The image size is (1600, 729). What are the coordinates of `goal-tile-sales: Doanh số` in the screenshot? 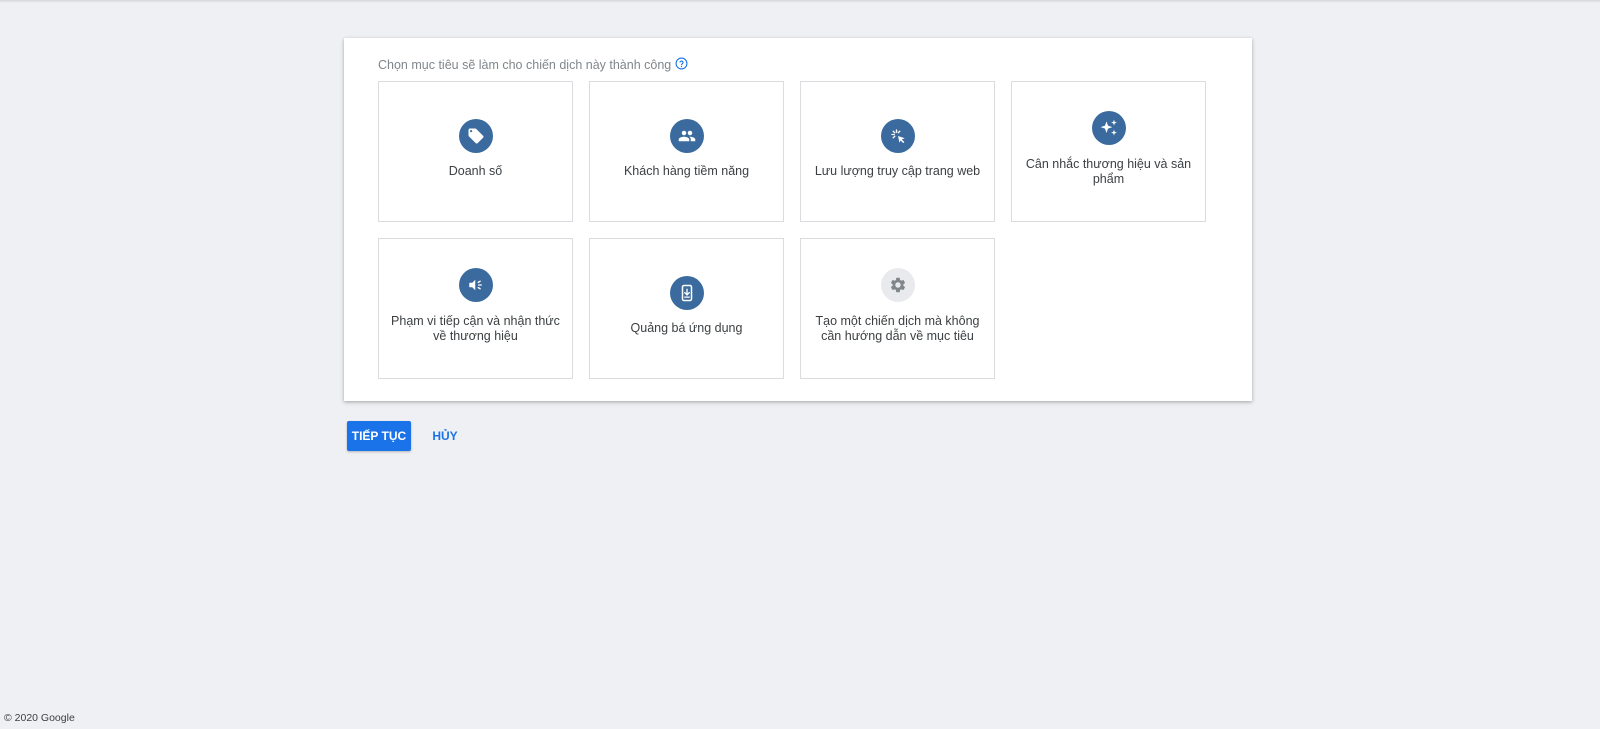 It's located at (475, 151).